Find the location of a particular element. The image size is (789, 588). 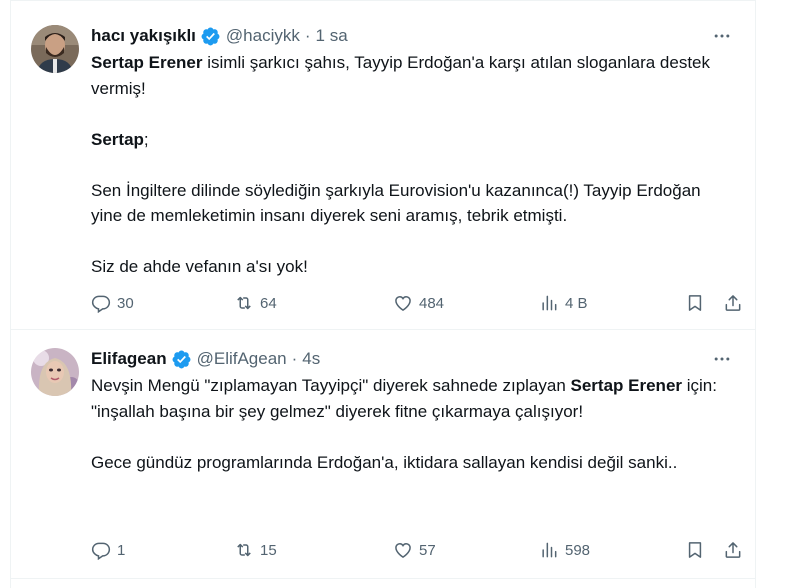

author-name: hacı yakışıklı is located at coordinates (143, 36).